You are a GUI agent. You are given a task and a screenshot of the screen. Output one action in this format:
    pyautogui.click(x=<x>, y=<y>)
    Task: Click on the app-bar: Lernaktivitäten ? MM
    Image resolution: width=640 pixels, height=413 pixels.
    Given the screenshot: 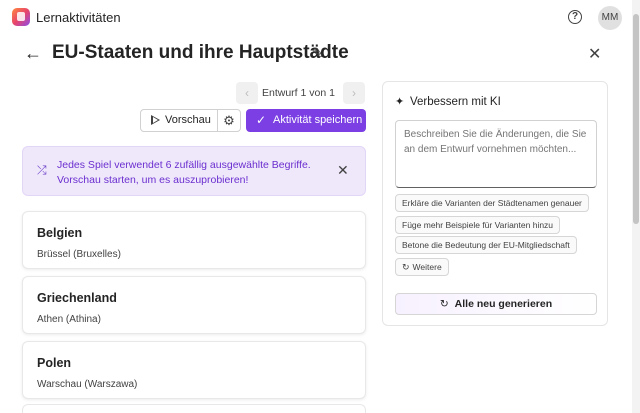 What is the action you would take?
    pyautogui.click(x=316, y=18)
    